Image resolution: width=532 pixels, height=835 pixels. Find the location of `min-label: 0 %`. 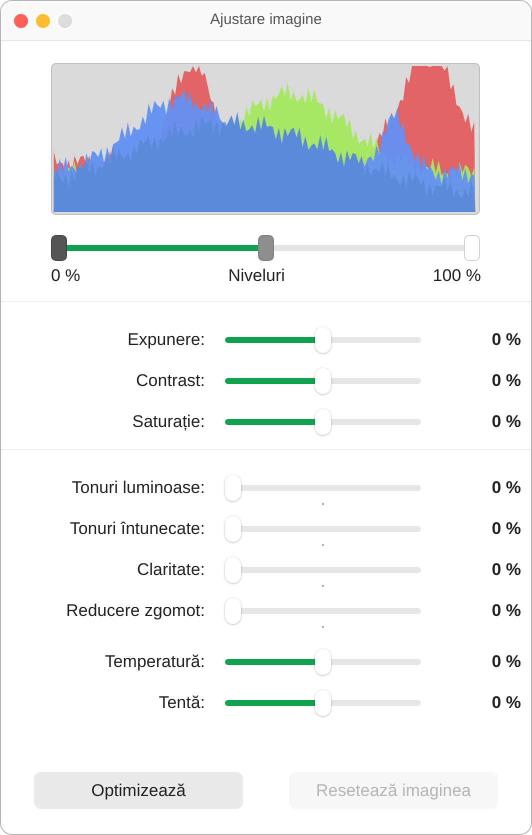

min-label: 0 % is located at coordinates (65, 276).